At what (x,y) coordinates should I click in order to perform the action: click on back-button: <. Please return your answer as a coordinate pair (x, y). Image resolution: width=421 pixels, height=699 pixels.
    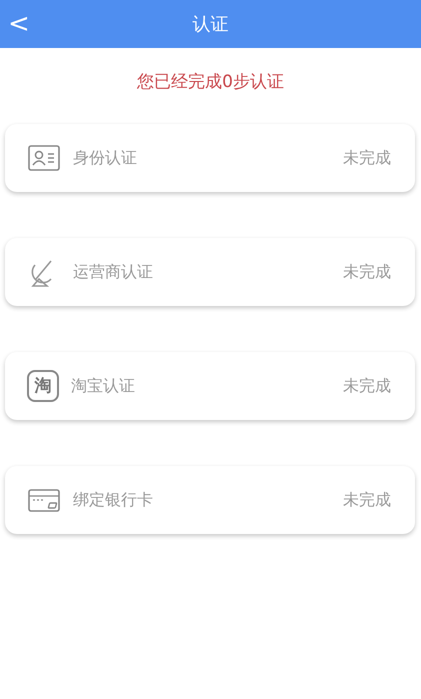
    Looking at the image, I should click on (19, 24).